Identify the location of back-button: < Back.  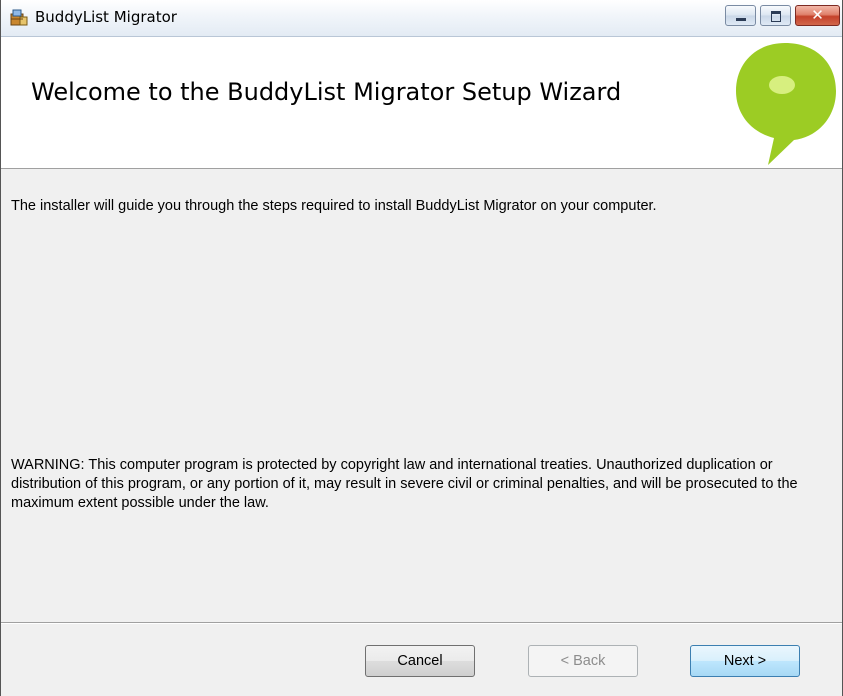
(583, 661).